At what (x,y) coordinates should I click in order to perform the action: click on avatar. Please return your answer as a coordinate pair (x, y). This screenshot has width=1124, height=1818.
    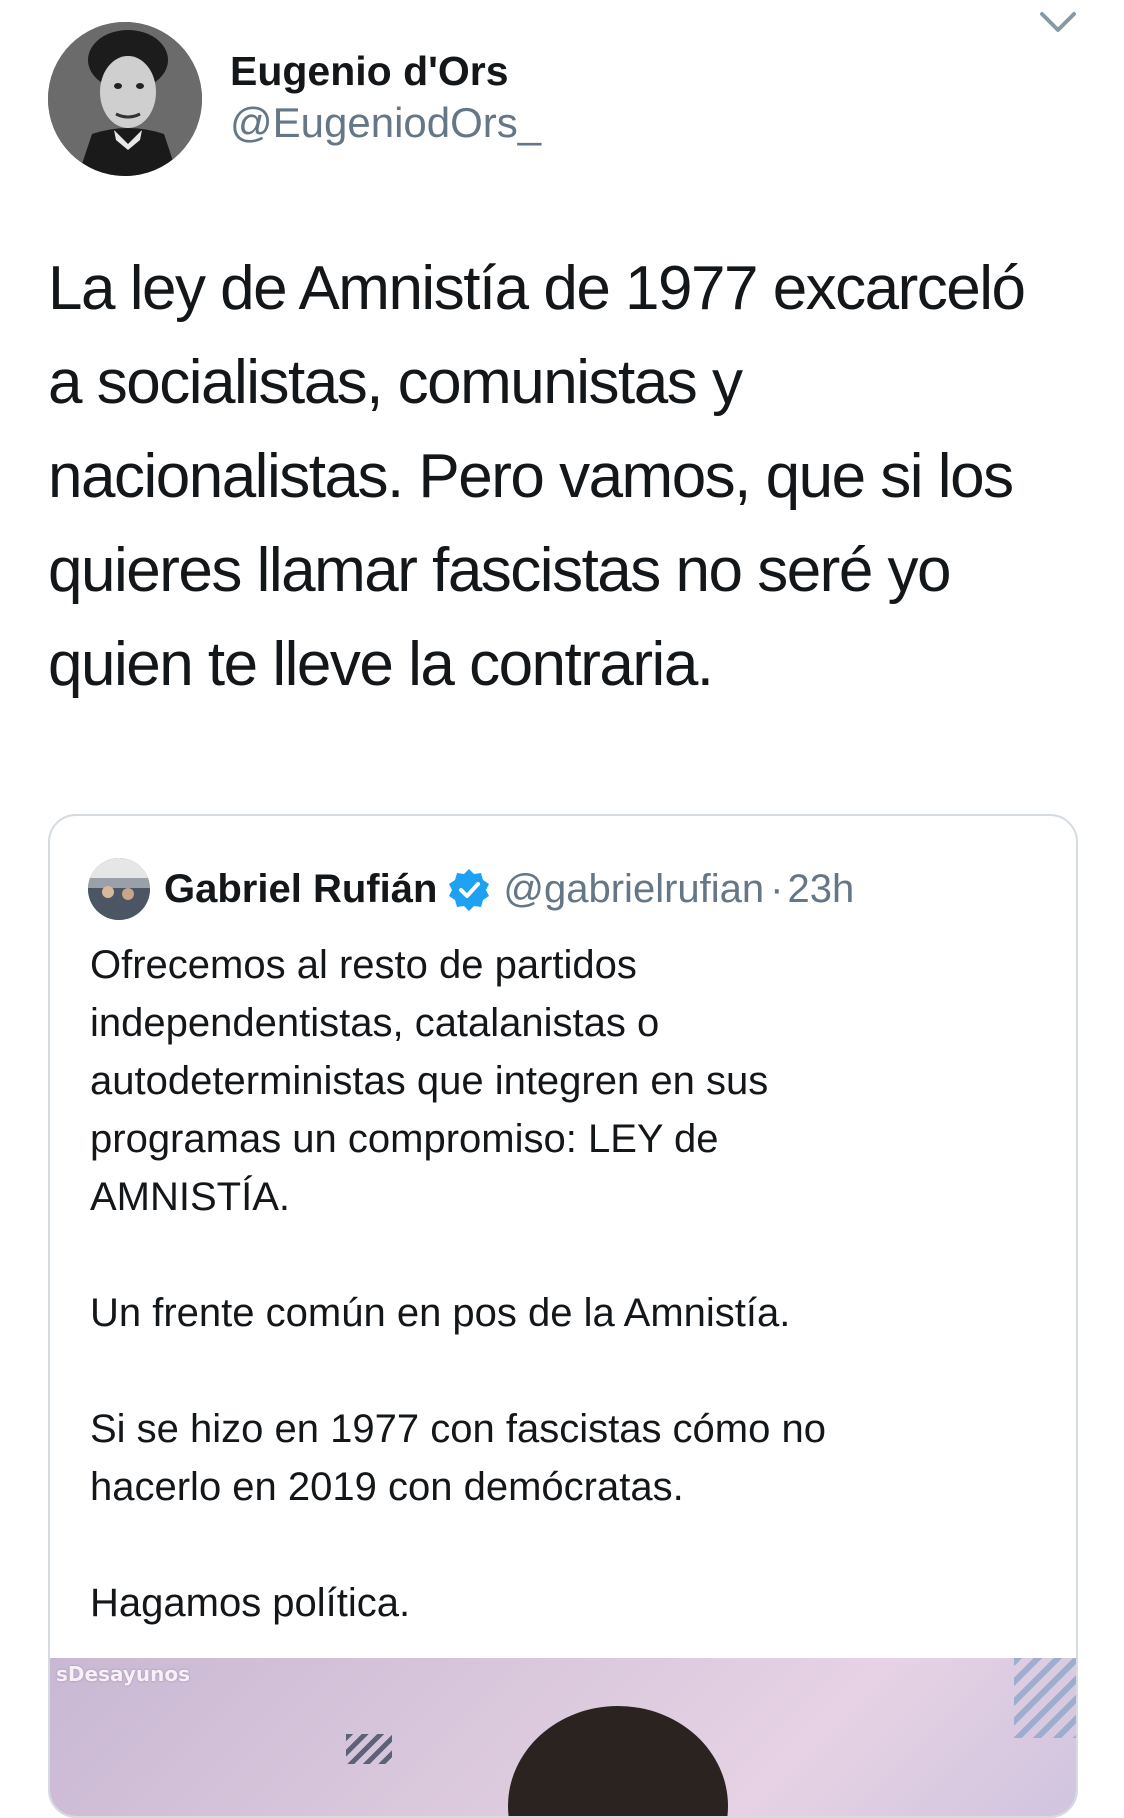
    Looking at the image, I should click on (125, 99).